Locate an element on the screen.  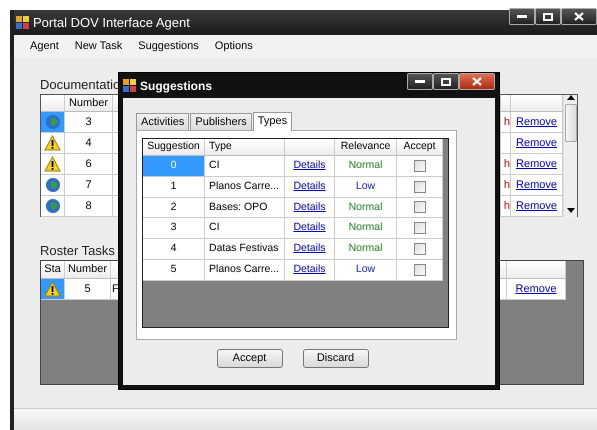
table-cell: Datas Festivas is located at coordinates (245, 249).